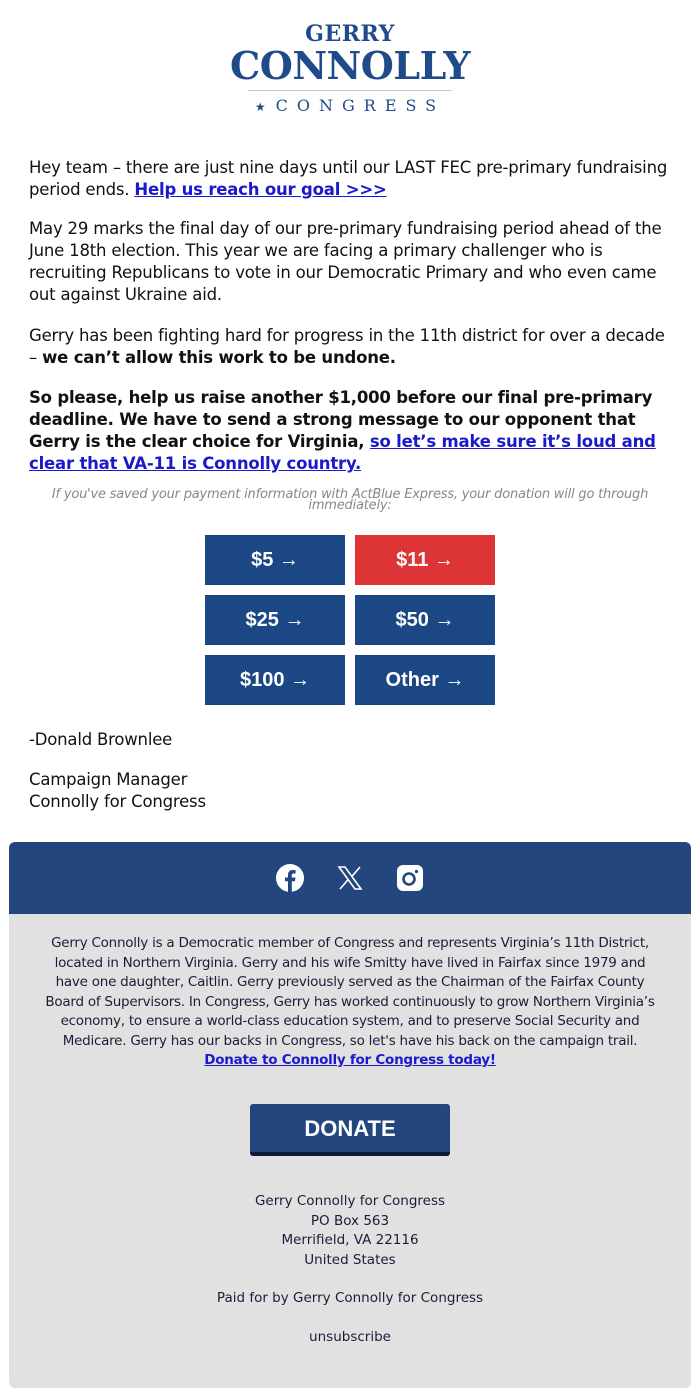 The image size is (700, 1398). I want to click on logo-tagline: ★ CONGRESS, so click(350, 106).